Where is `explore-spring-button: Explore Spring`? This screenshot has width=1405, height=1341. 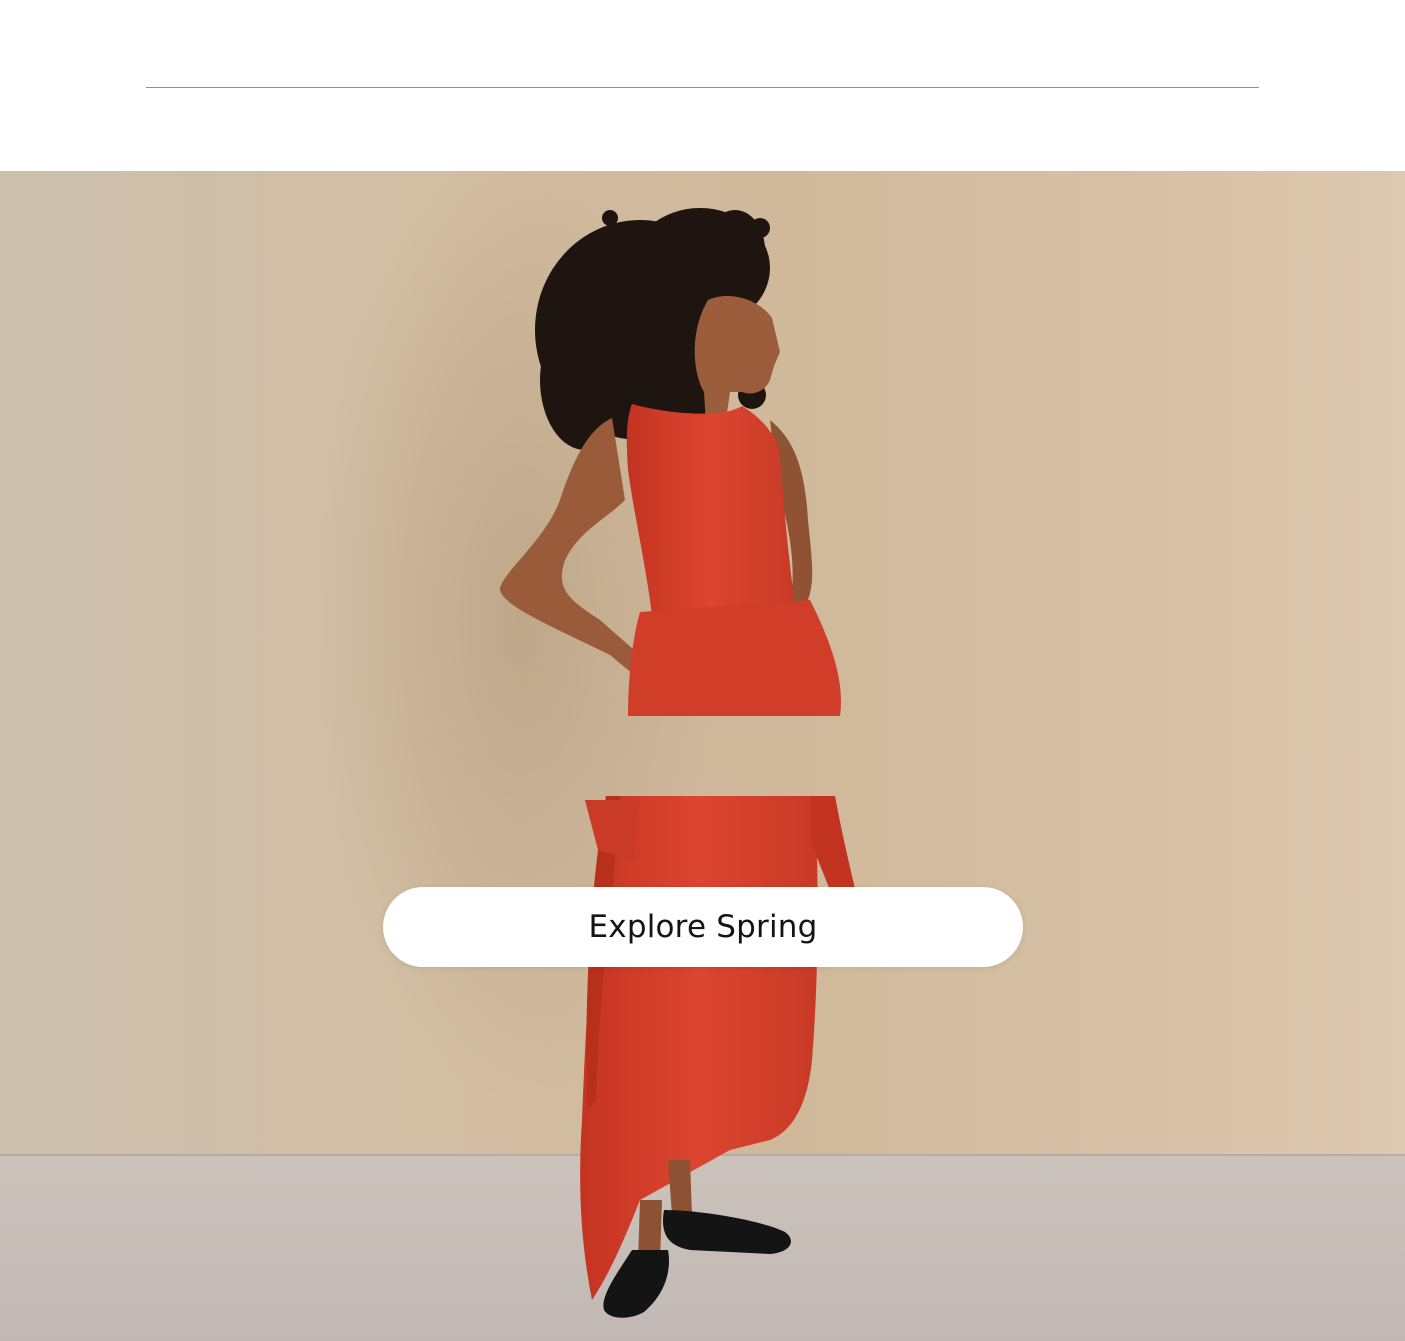
explore-spring-button: Explore Spring is located at coordinates (703, 927).